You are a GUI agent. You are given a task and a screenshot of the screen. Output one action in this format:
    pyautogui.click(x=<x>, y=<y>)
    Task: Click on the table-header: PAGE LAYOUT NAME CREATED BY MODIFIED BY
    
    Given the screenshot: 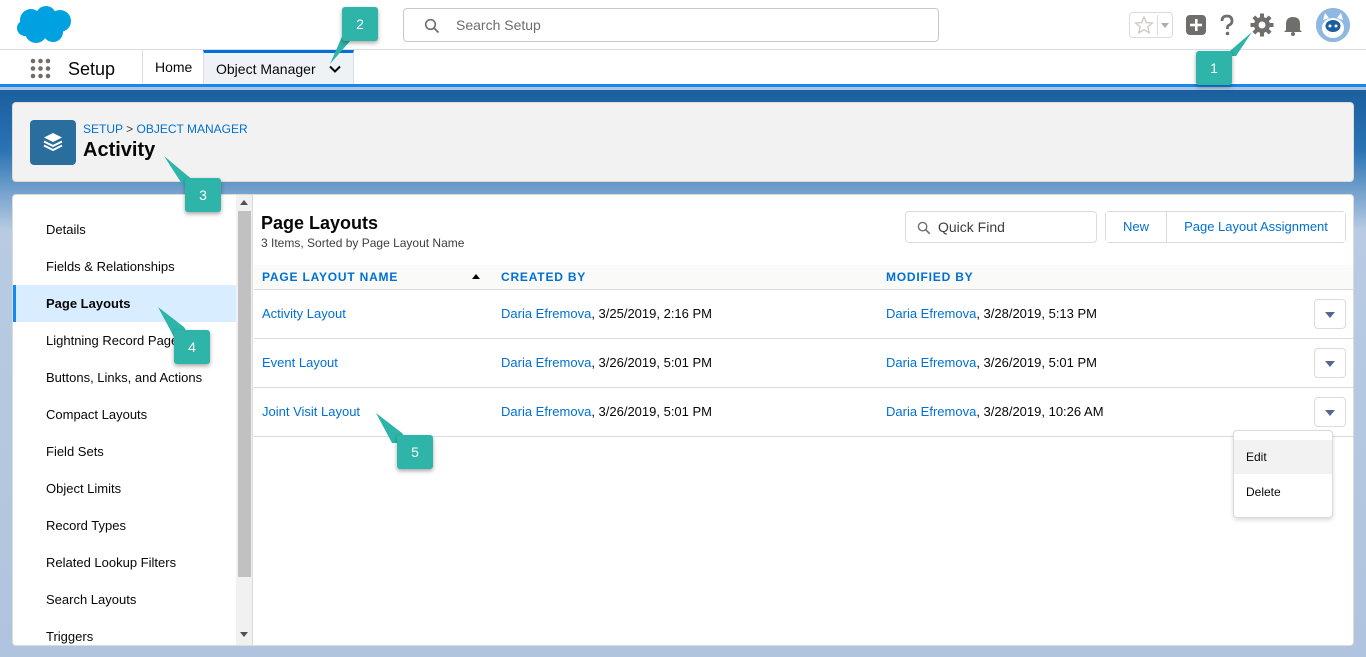 What is the action you would take?
    pyautogui.click(x=803, y=277)
    